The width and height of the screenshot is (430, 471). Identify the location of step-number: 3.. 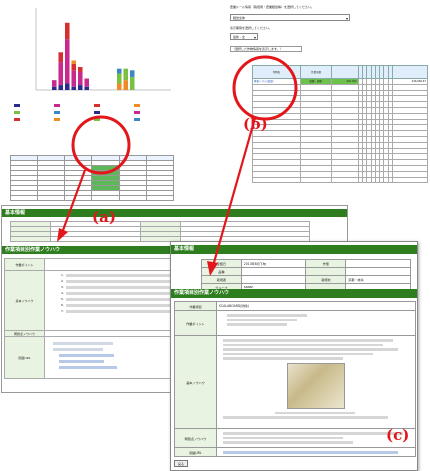
(62, 287).